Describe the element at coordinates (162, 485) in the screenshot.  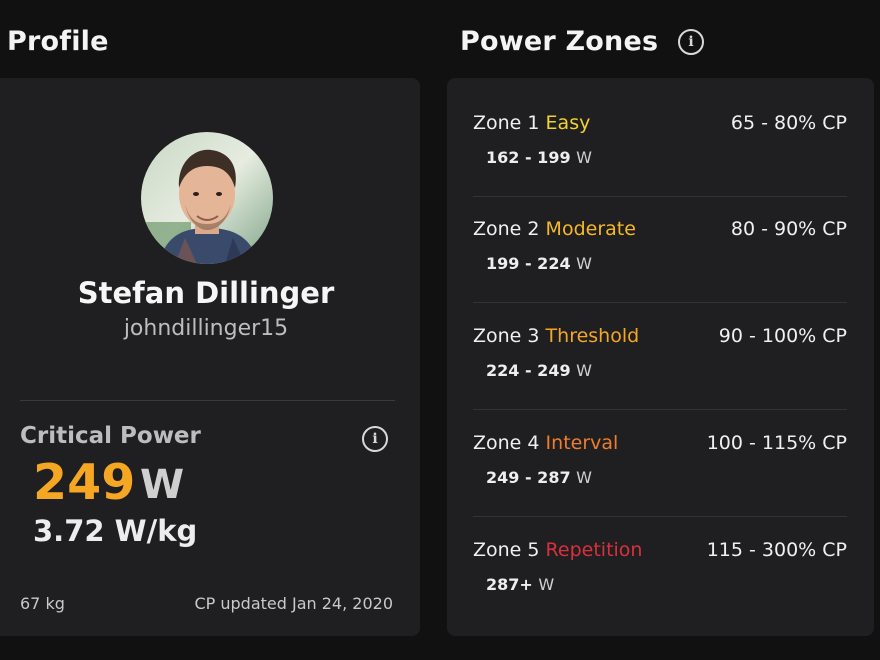
I see `critical-power-unit: W` at that location.